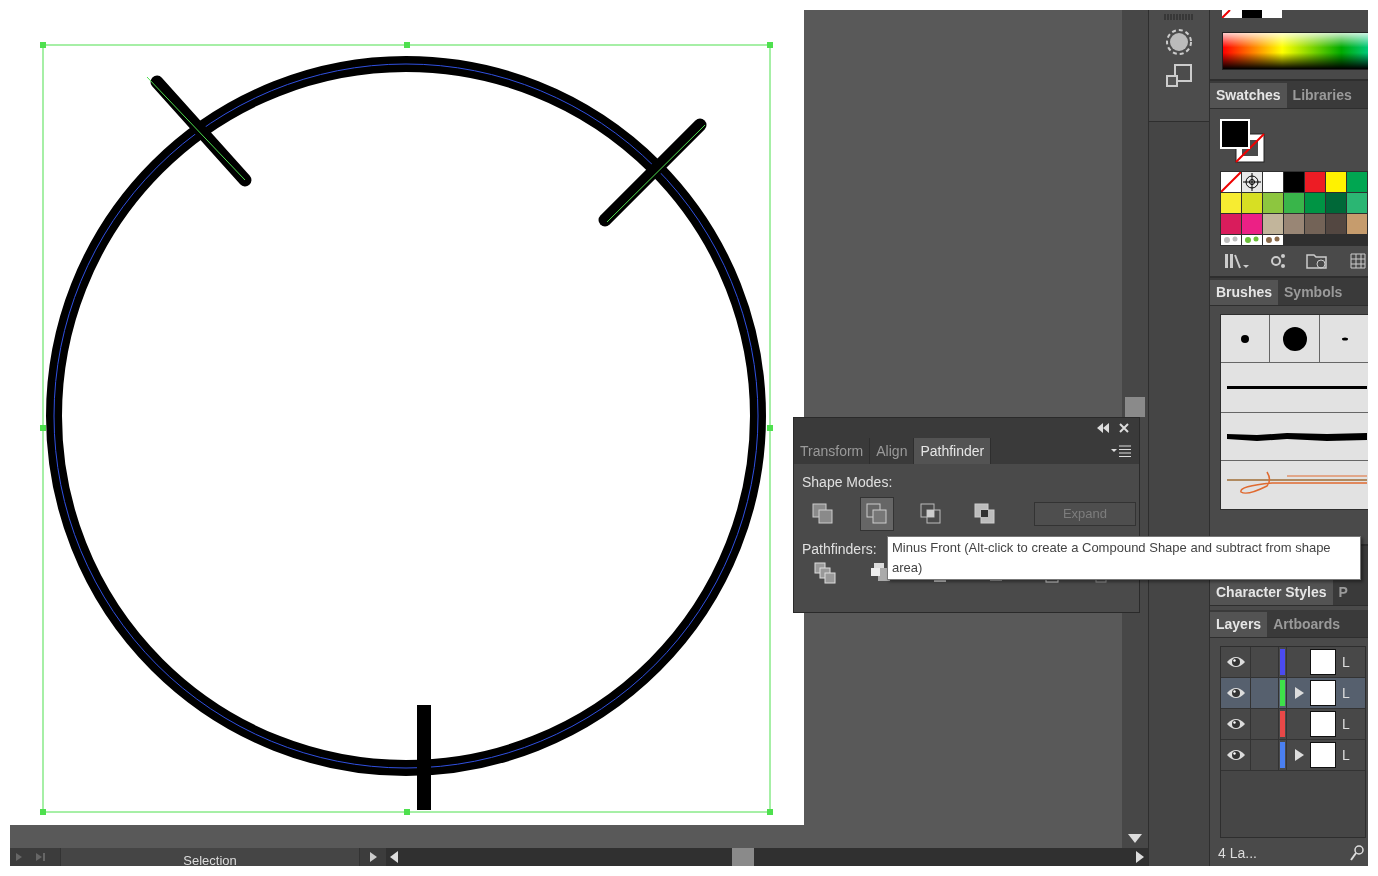  I want to click on tool-name: Selection, so click(210, 857).